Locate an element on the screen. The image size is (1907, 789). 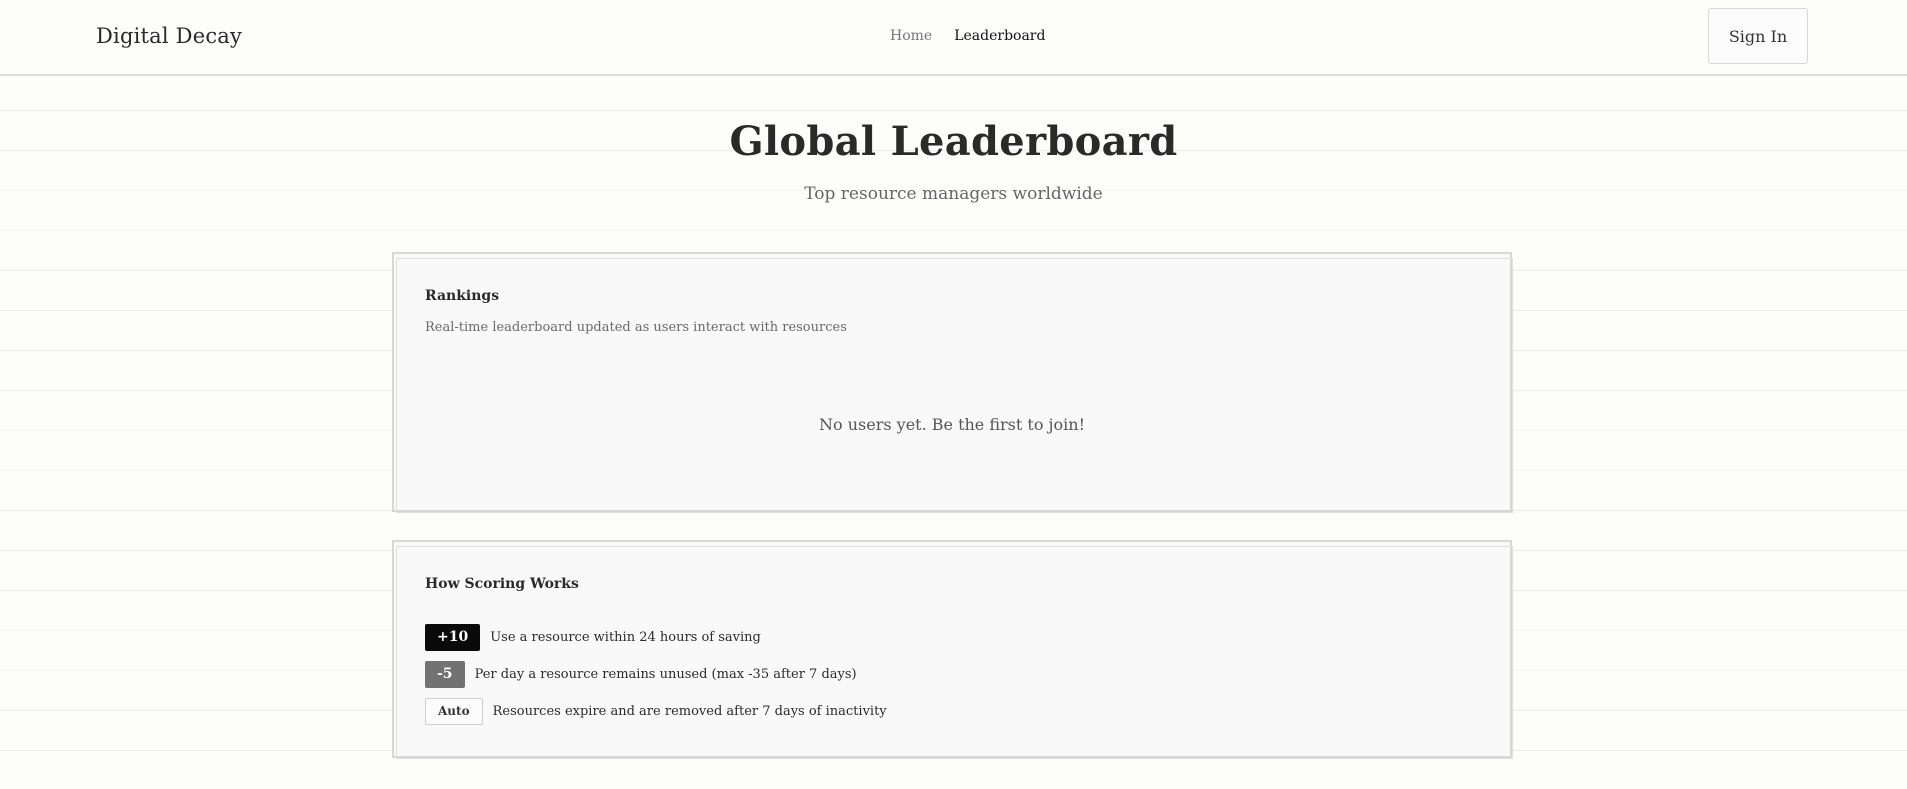
auto-badge: Auto is located at coordinates (454, 711).